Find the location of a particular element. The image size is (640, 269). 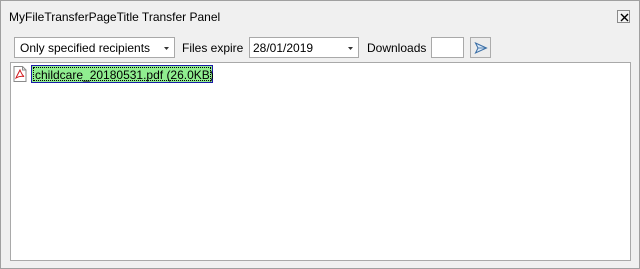

close-icon is located at coordinates (624, 17).